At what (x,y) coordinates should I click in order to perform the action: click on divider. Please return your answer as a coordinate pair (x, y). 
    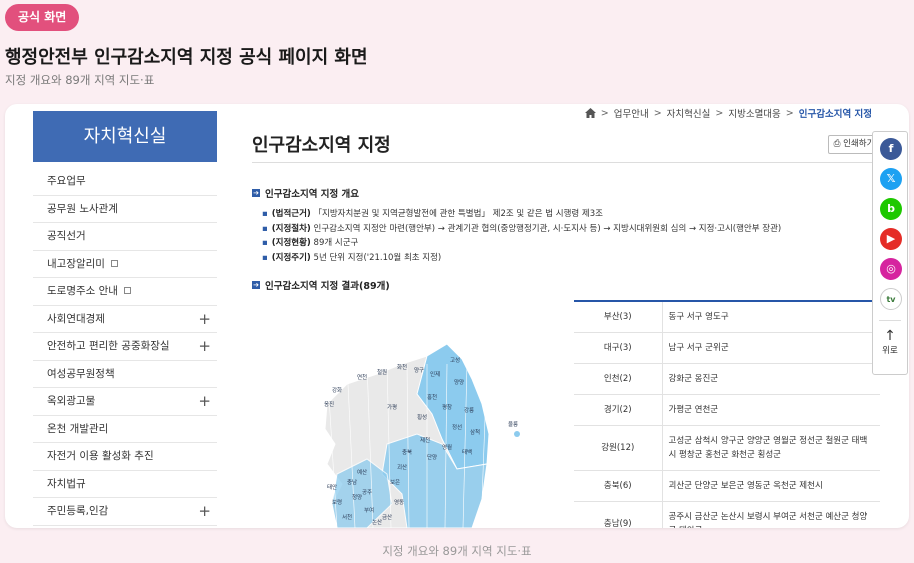
    Looking at the image, I should click on (890, 320).